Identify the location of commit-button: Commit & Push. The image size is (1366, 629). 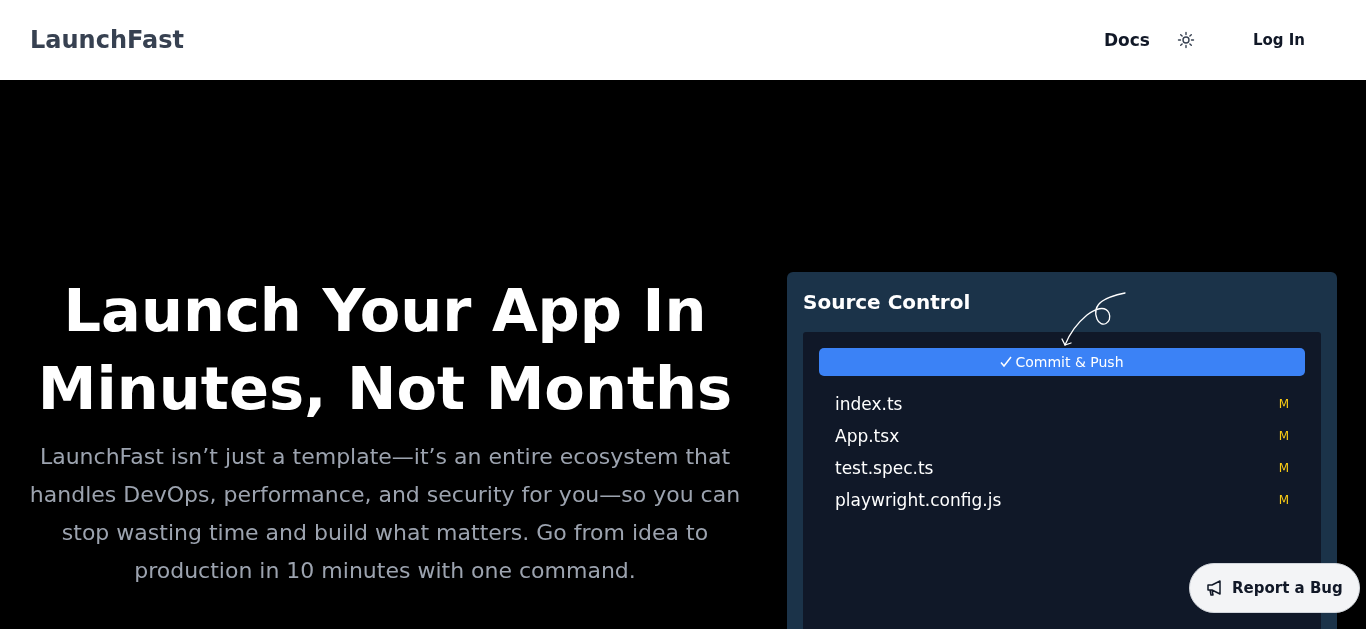
(1062, 362).